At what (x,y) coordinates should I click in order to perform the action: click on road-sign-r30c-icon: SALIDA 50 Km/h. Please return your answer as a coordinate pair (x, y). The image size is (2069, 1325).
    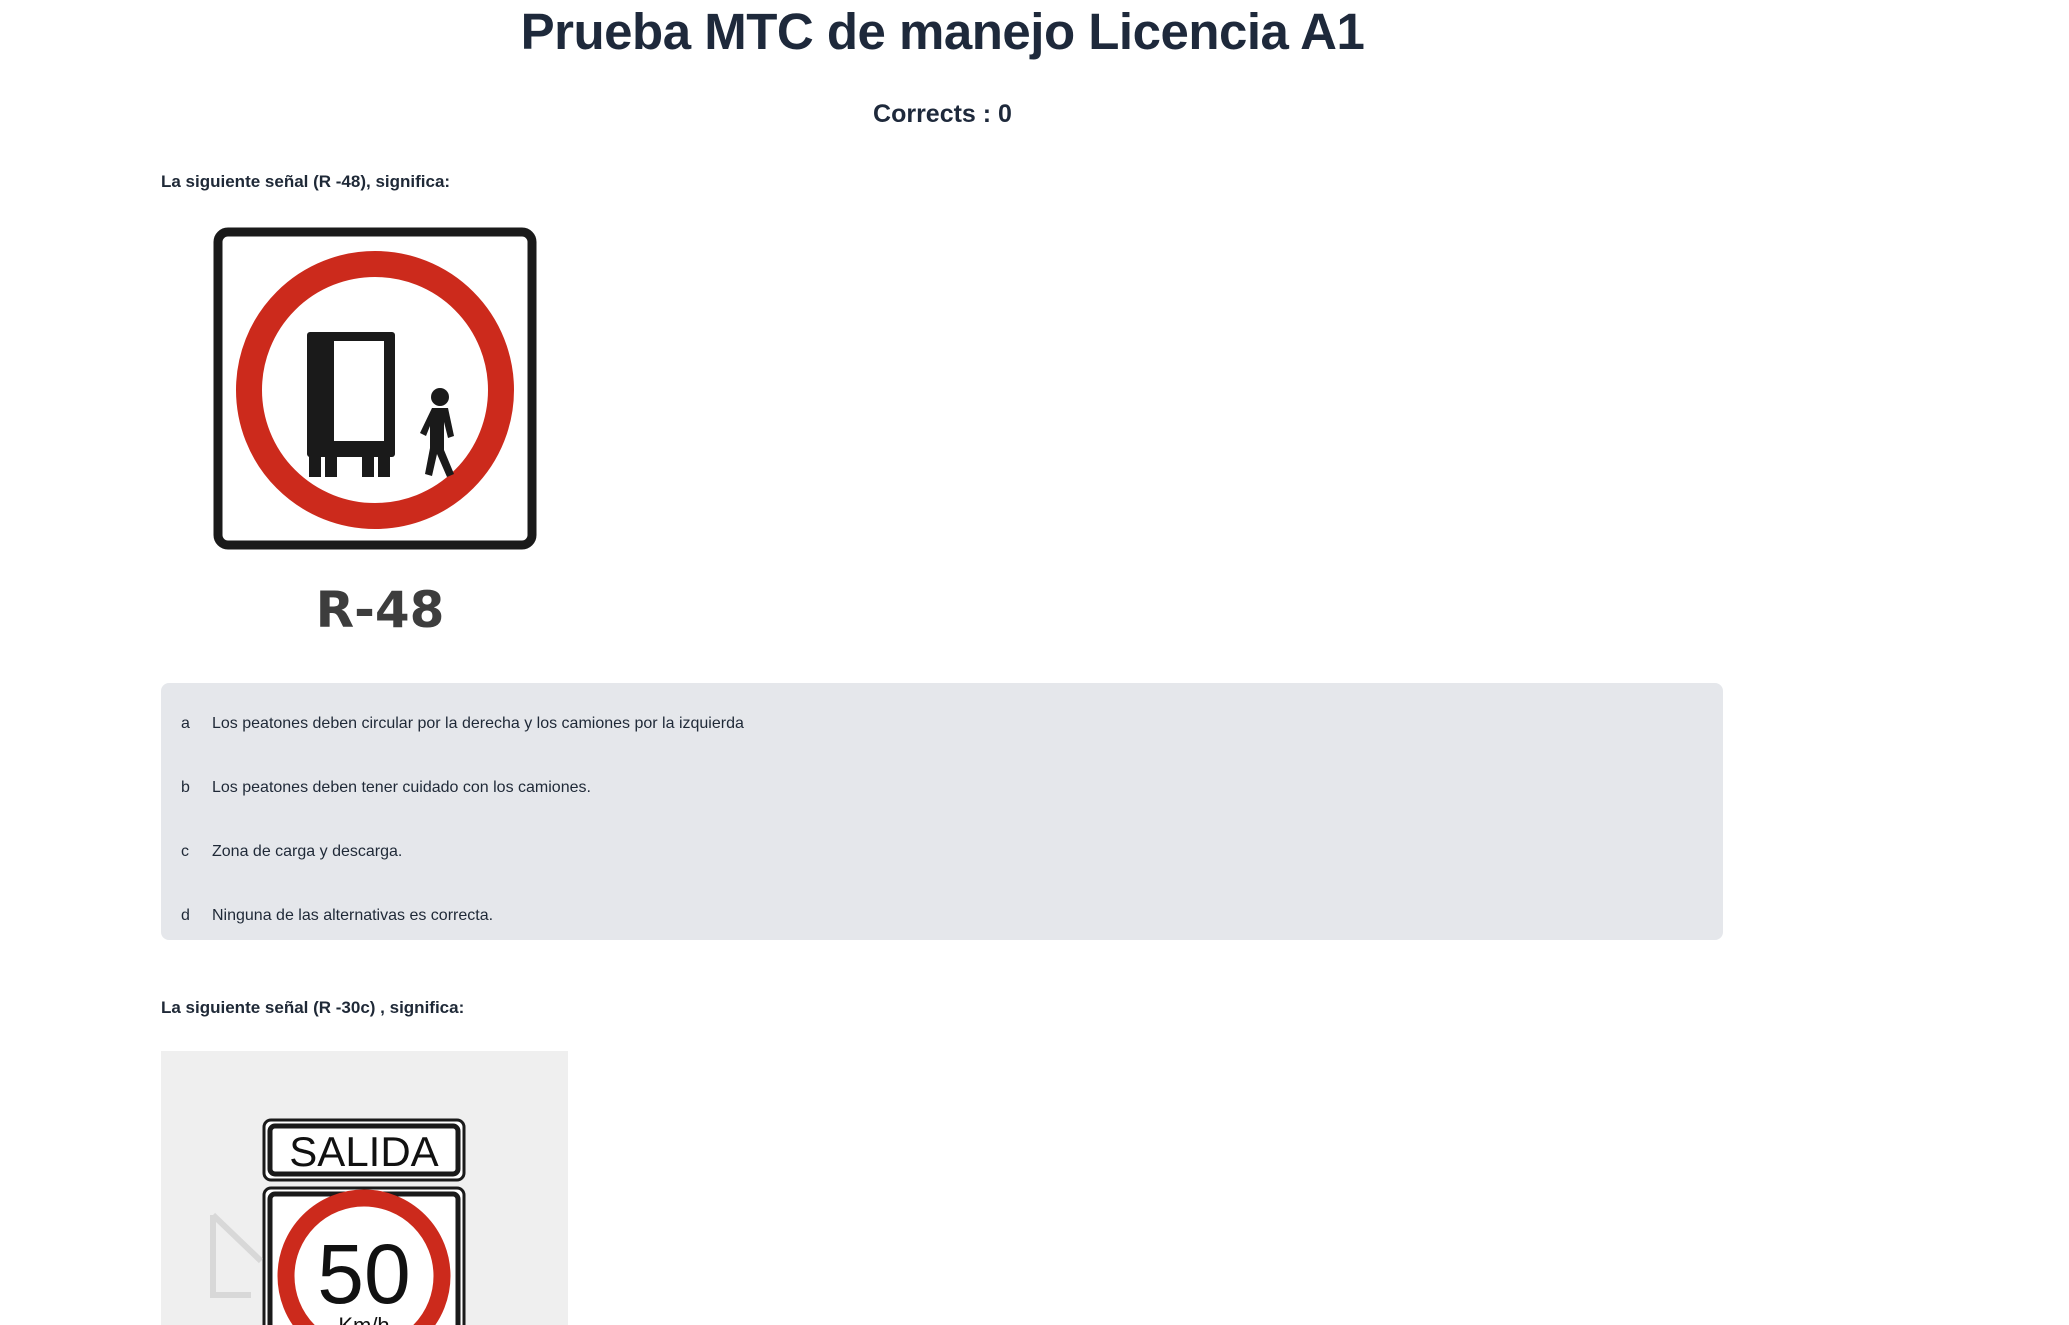
    Looking at the image, I should click on (364, 1188).